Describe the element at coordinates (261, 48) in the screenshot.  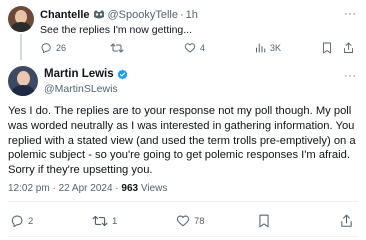
I see `views-icon` at that location.